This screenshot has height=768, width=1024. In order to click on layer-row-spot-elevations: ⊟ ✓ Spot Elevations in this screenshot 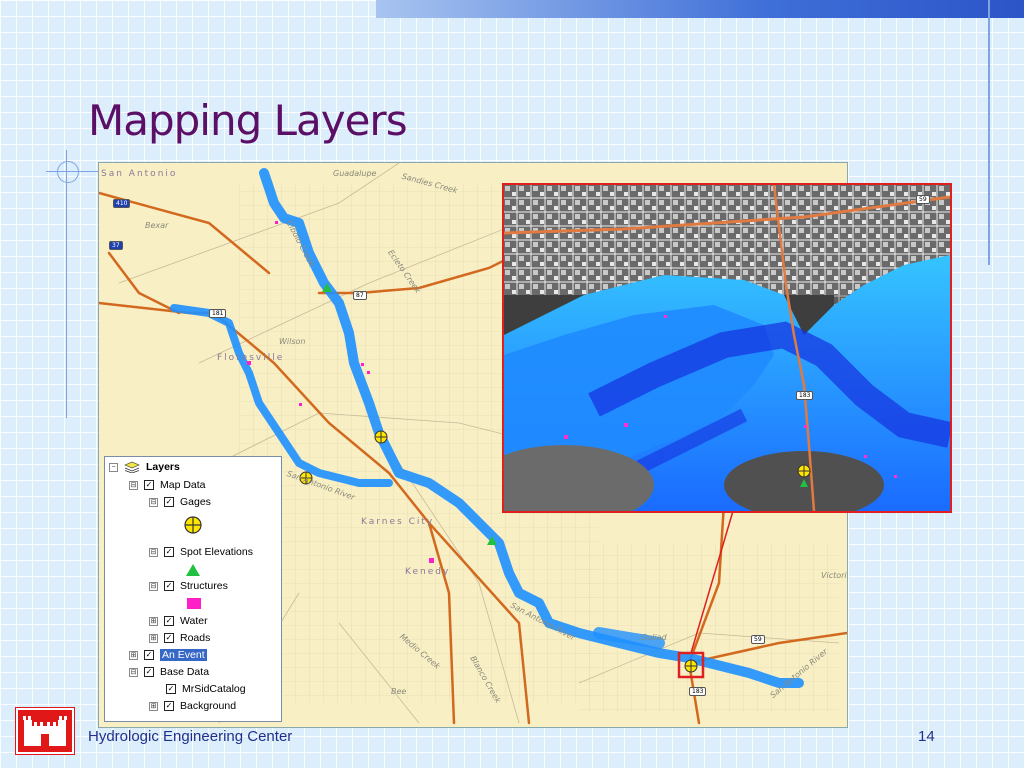, I will do `click(201, 552)`.